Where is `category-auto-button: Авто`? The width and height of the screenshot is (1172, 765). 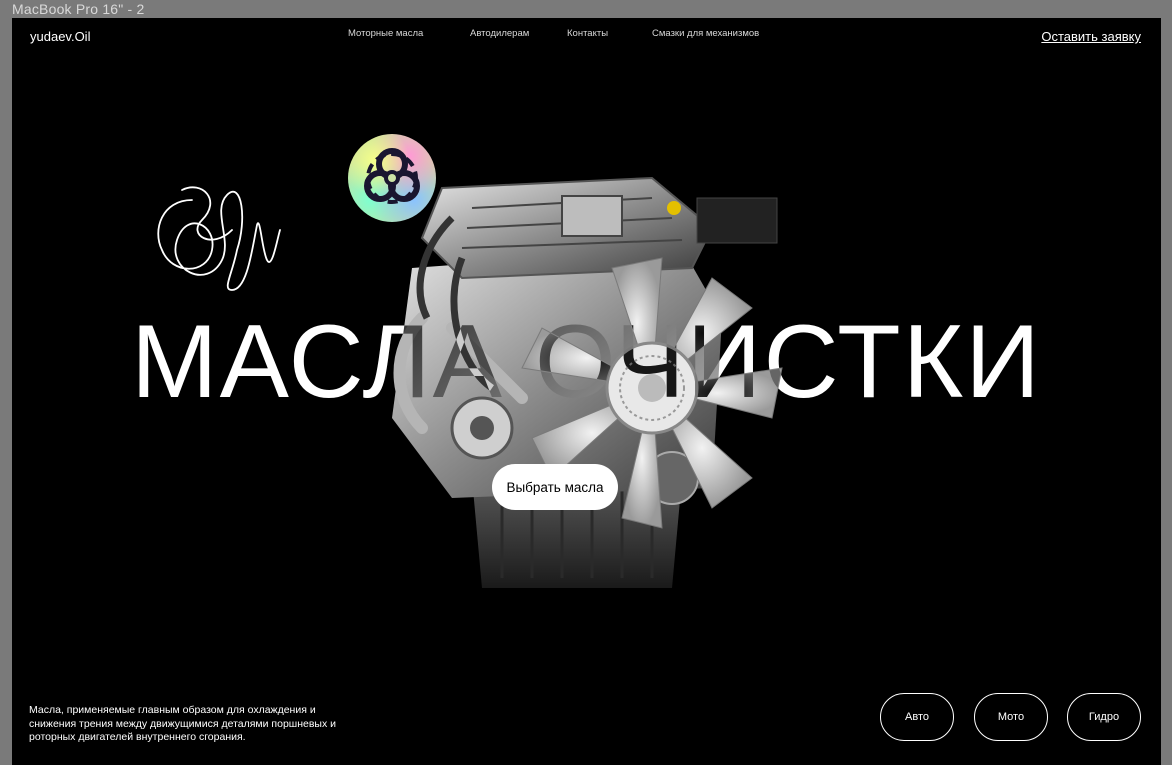 category-auto-button: Авто is located at coordinates (917, 717).